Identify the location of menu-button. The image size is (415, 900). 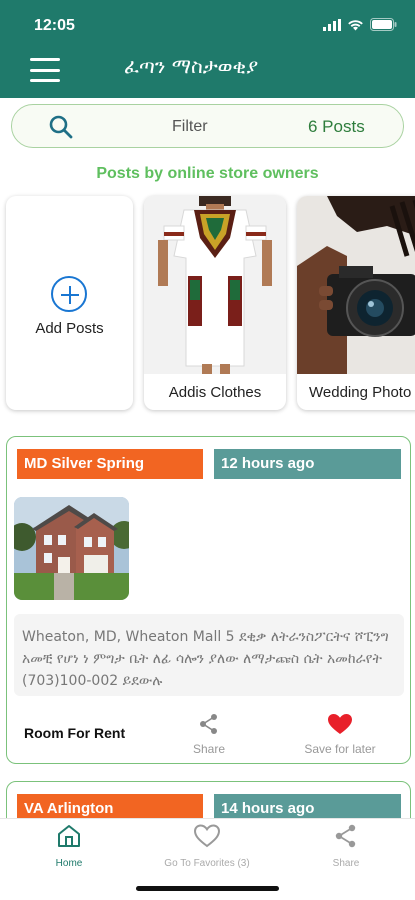
(45, 70).